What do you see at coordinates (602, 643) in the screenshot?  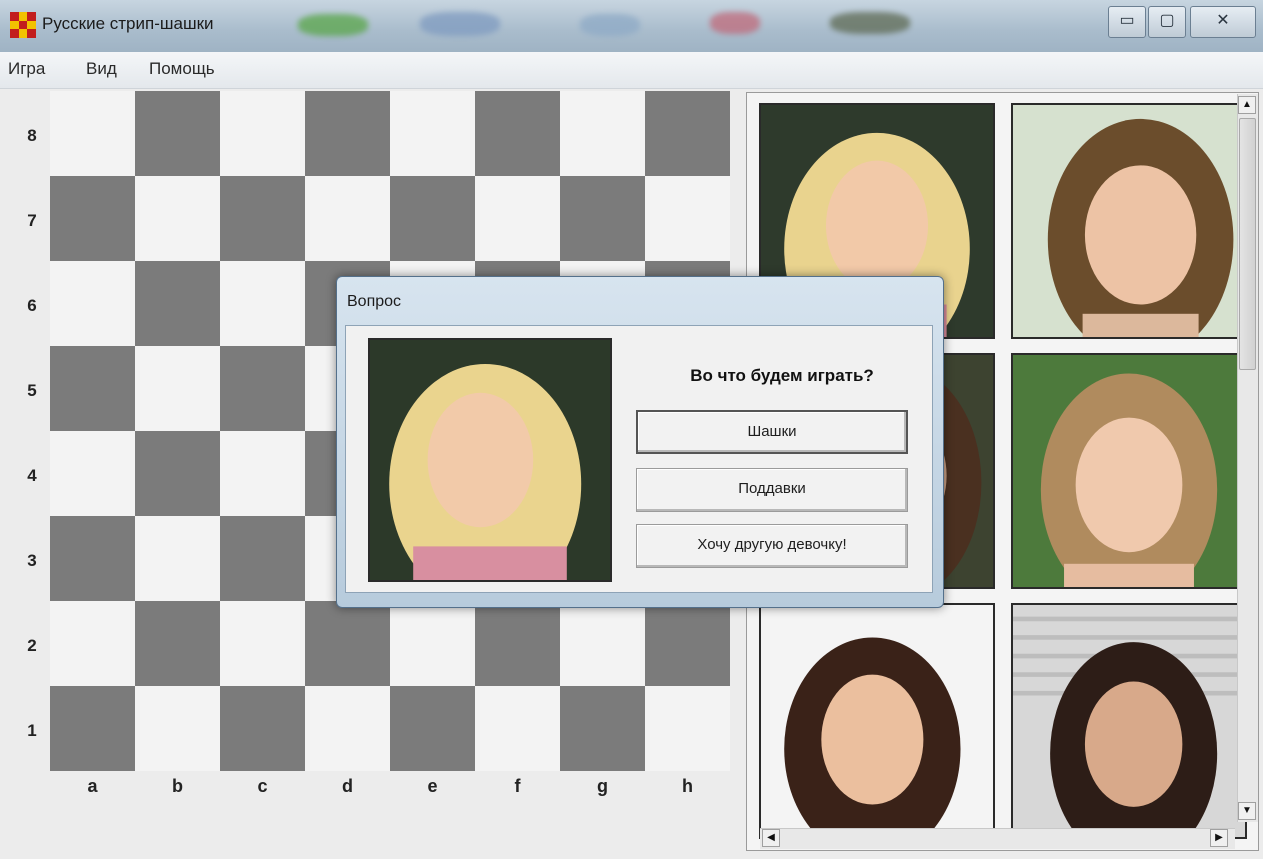 I see `square-g2` at bounding box center [602, 643].